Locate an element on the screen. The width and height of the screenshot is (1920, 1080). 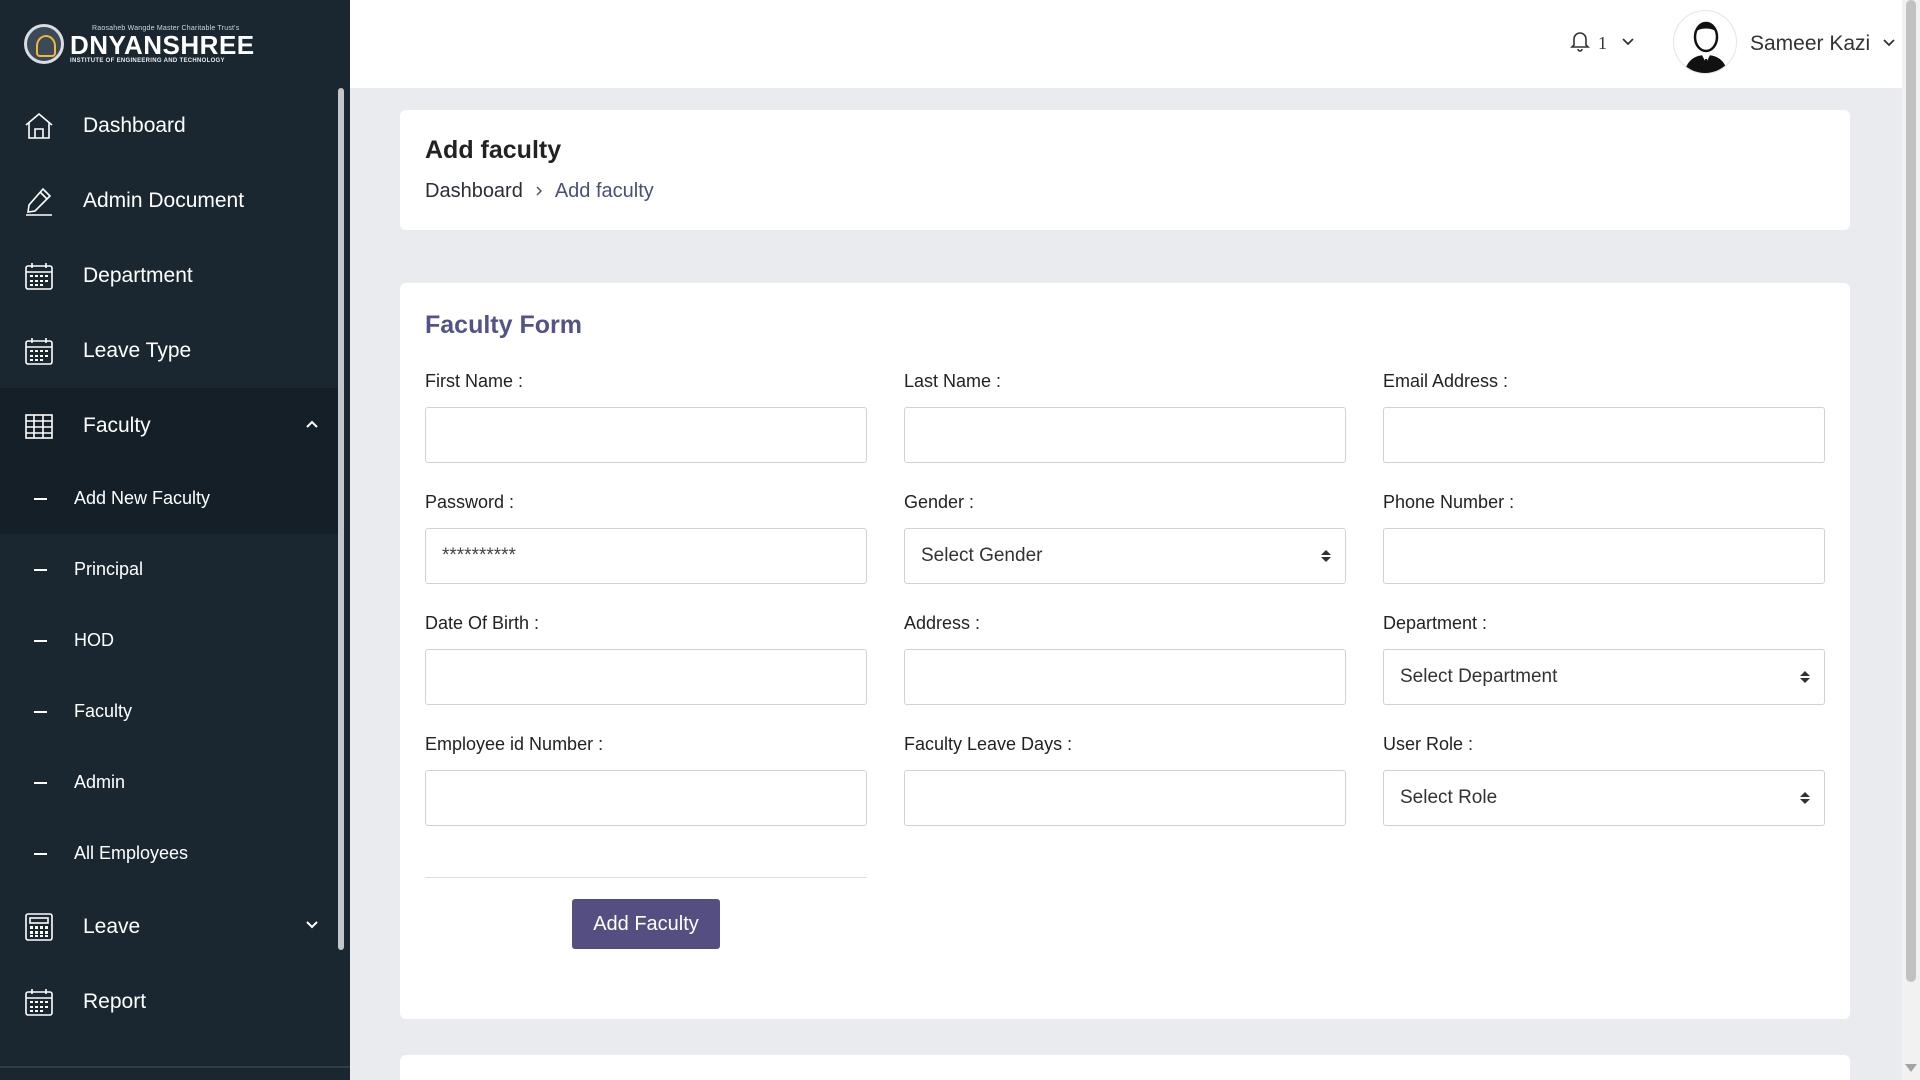
user-role-select-value: Select Role is located at coordinates (1449, 797).